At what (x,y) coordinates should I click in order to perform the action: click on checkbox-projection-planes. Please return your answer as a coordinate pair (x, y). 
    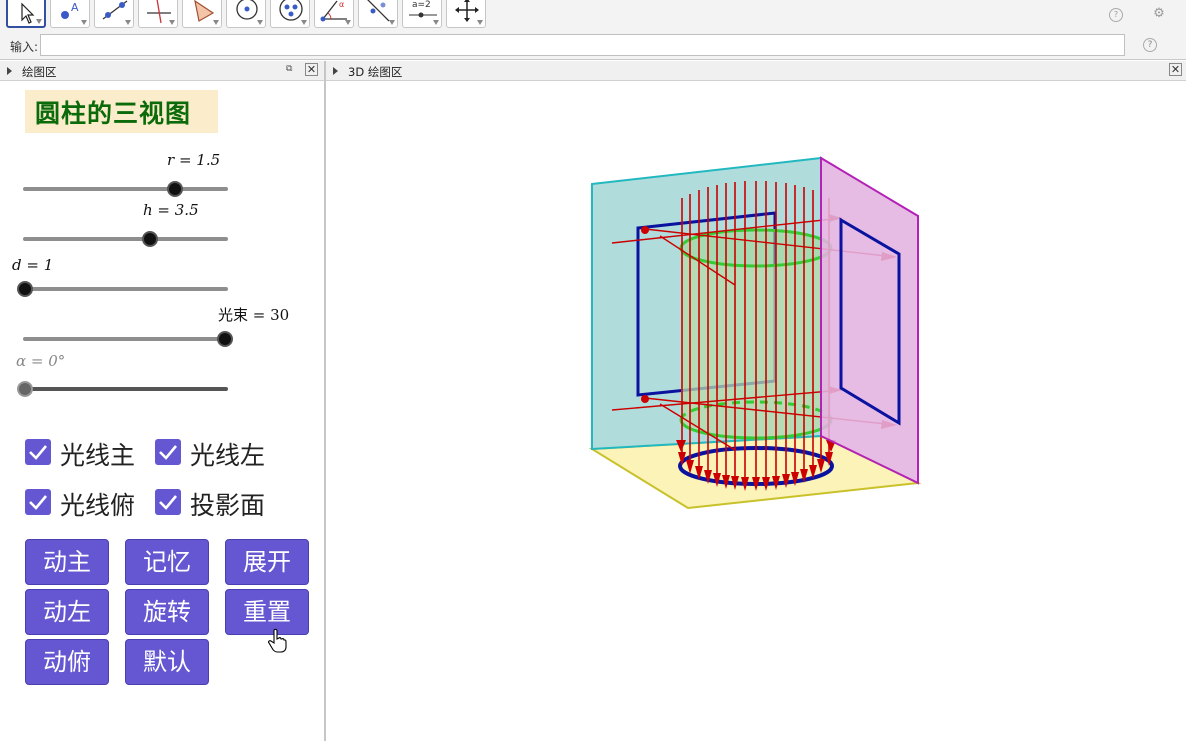
    Looking at the image, I should click on (168, 502).